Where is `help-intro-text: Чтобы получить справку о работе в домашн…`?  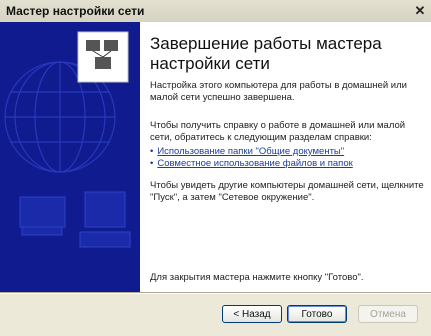 help-intro-text: Чтобы получить справку о работе в домашн… is located at coordinates (278, 131).